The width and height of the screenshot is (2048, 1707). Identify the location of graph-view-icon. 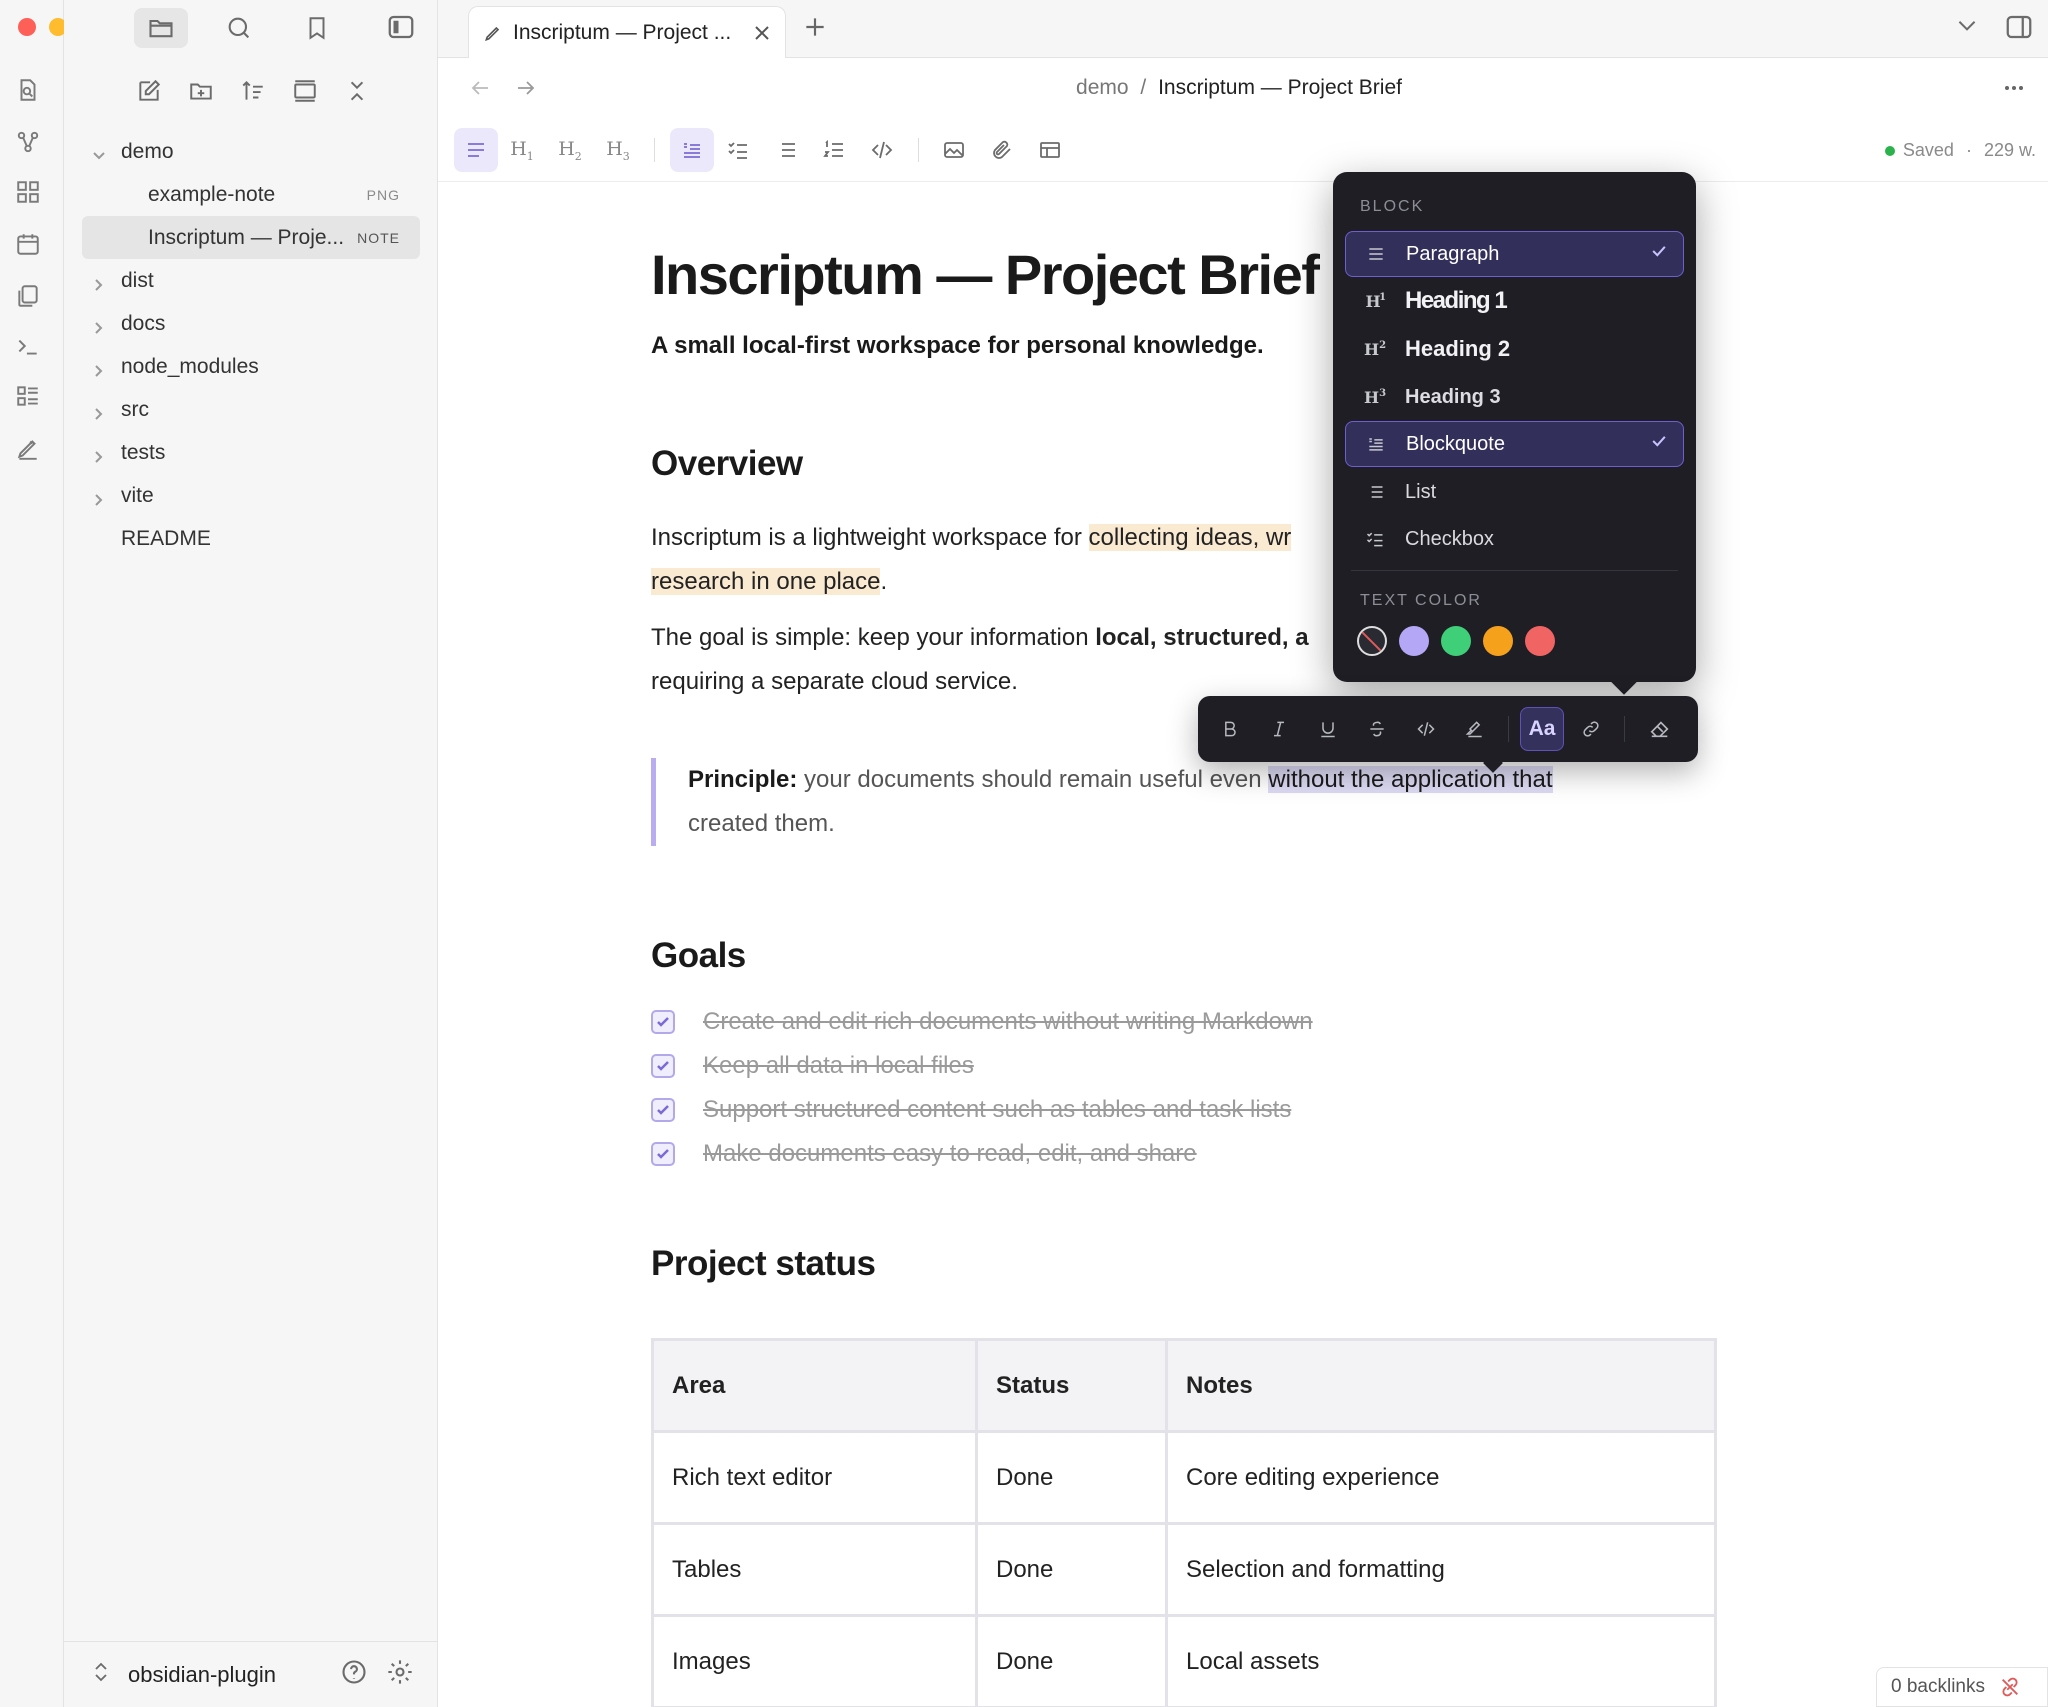
(28, 142).